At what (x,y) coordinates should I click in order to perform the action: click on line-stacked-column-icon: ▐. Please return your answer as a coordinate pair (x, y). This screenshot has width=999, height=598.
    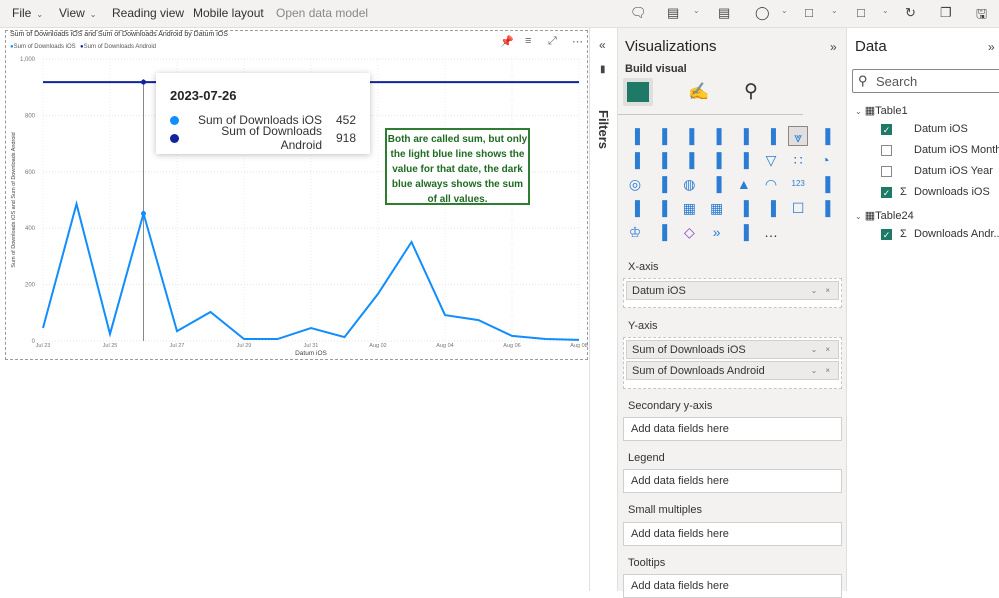
    Looking at the image, I should click on (662, 160).